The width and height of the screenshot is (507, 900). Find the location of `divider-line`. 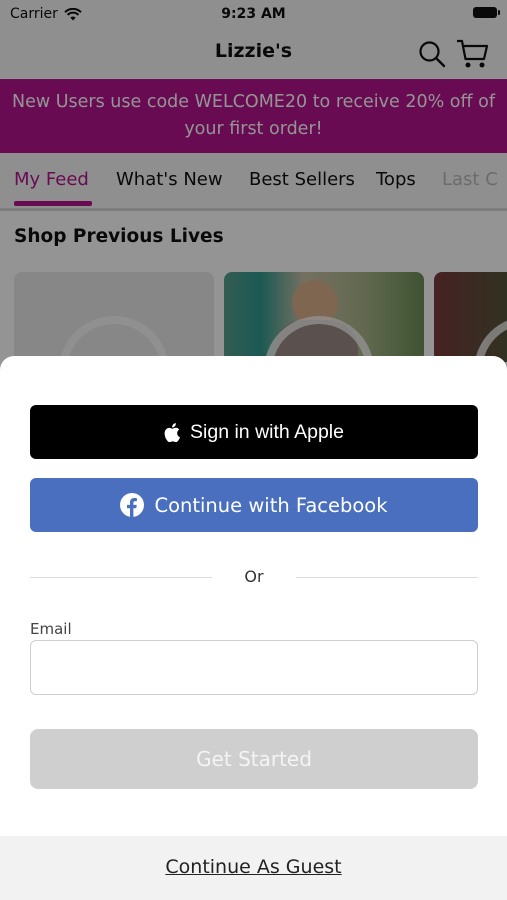

divider-line is located at coordinates (387, 577).